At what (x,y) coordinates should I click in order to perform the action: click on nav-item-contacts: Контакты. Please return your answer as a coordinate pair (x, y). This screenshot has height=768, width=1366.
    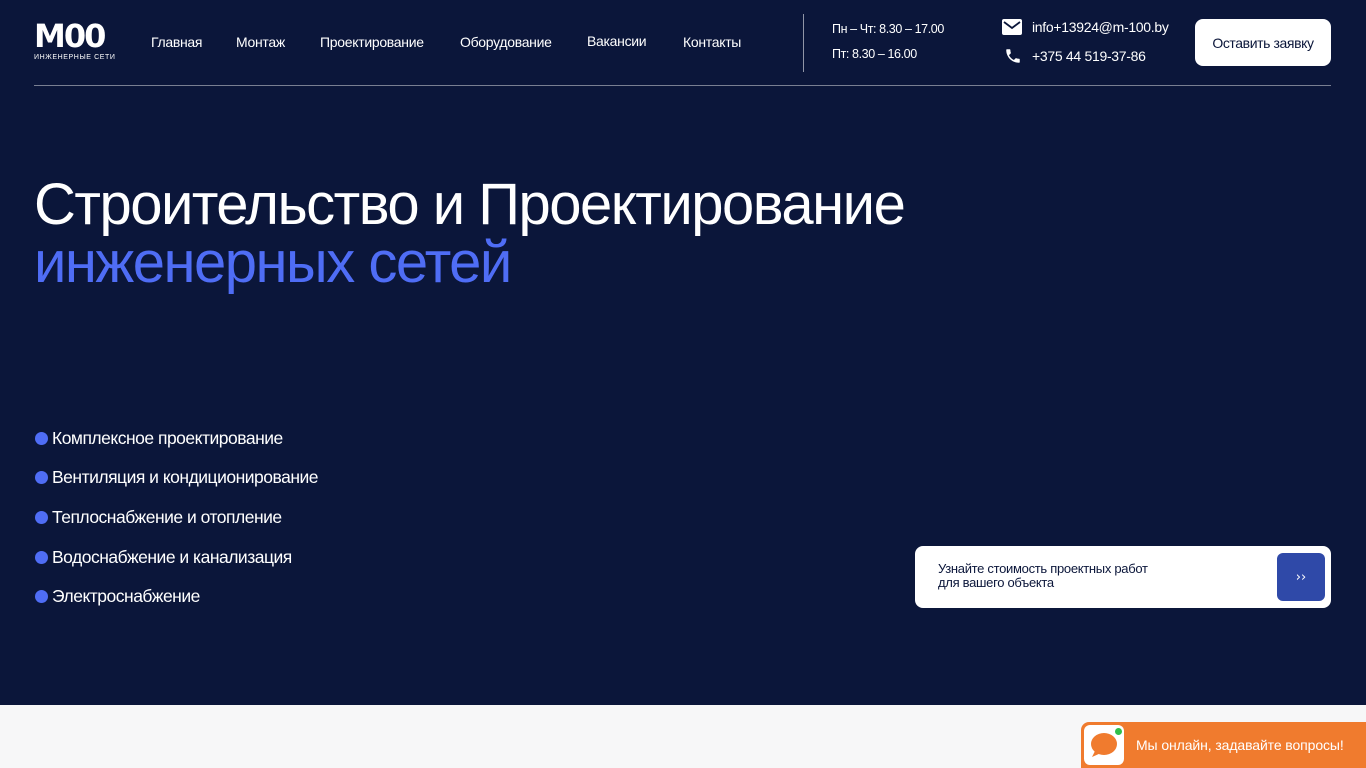
    Looking at the image, I should click on (712, 42).